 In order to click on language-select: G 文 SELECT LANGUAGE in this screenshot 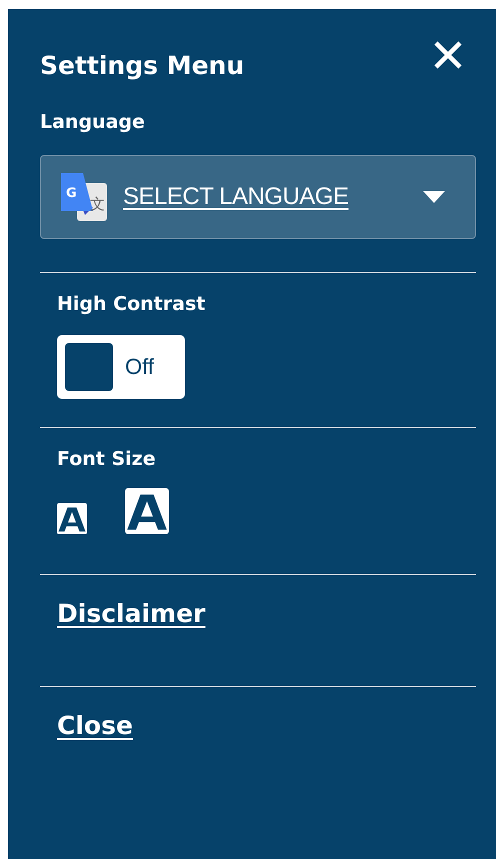, I will do `click(258, 197)`.